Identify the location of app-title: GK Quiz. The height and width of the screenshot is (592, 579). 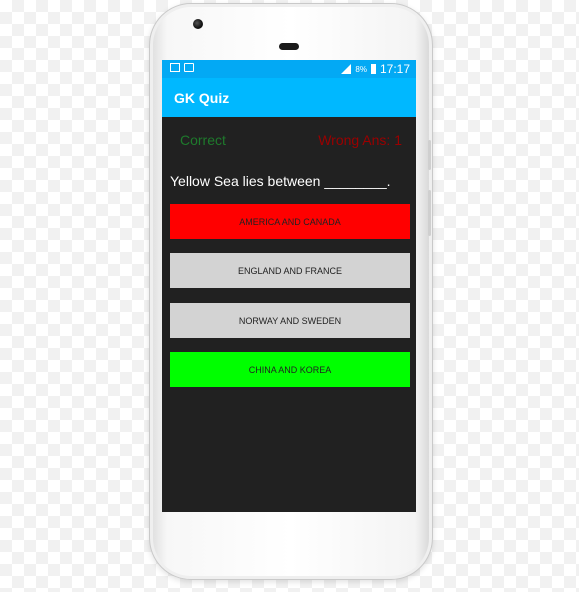
(202, 97).